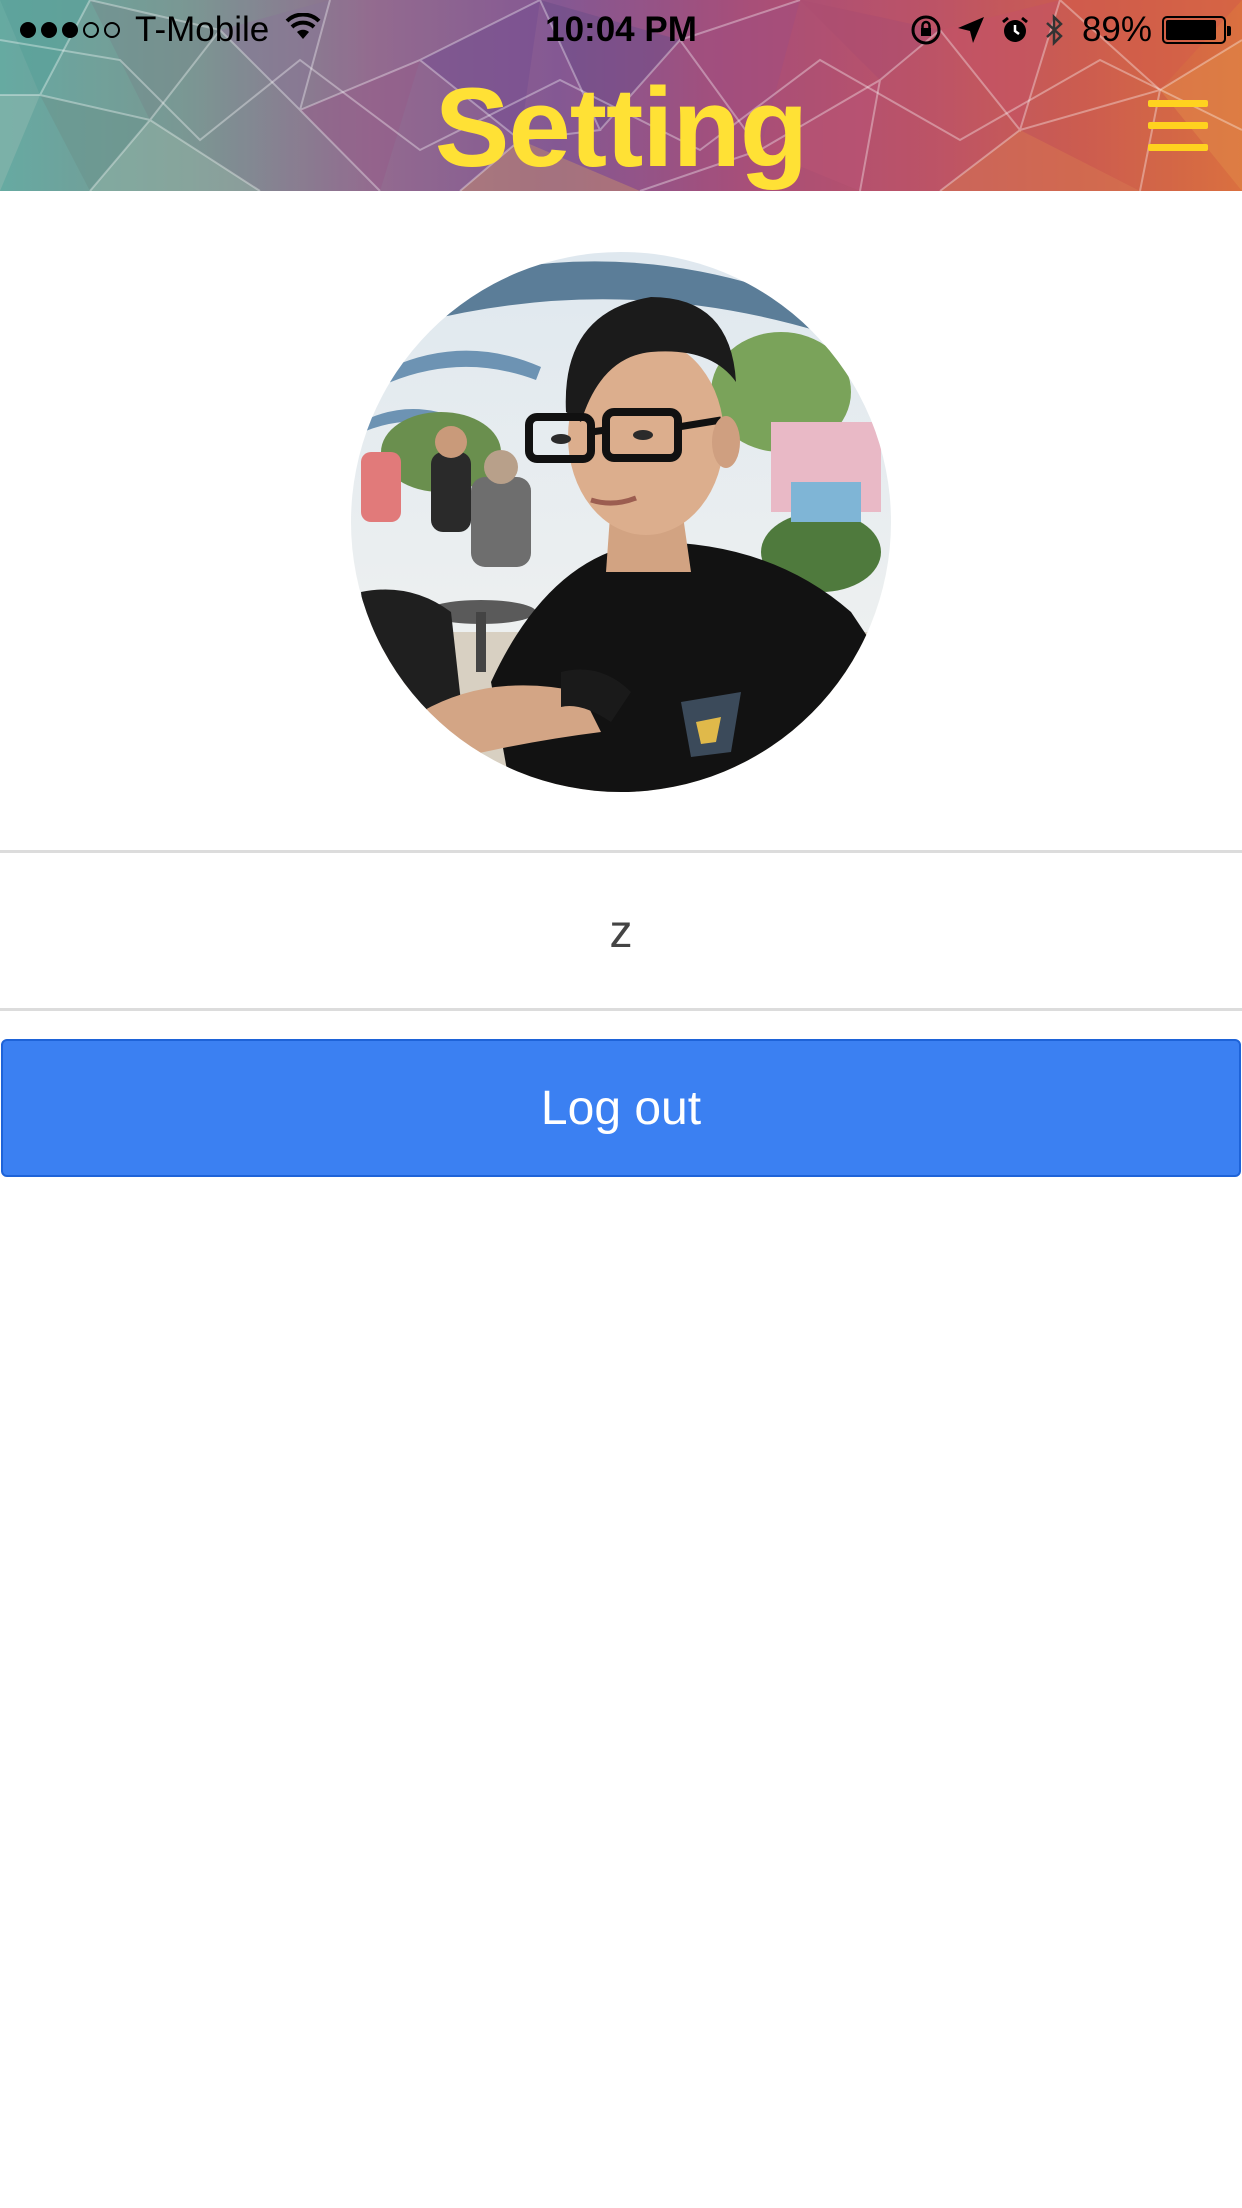  I want to click on bluetooth-icon, so click(1055, 30).